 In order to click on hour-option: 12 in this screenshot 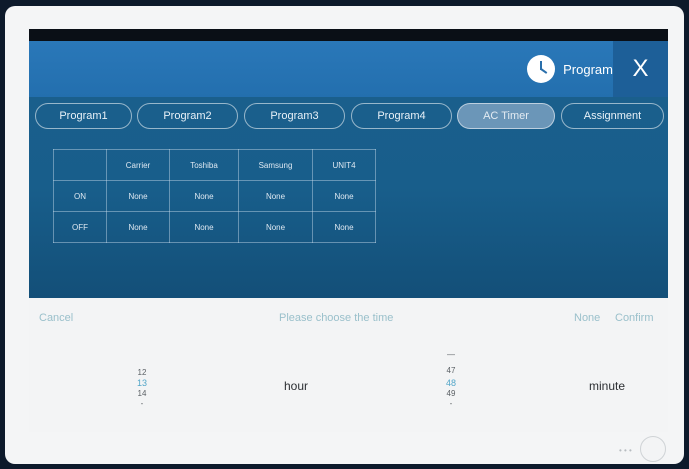, I will do `click(142, 372)`.